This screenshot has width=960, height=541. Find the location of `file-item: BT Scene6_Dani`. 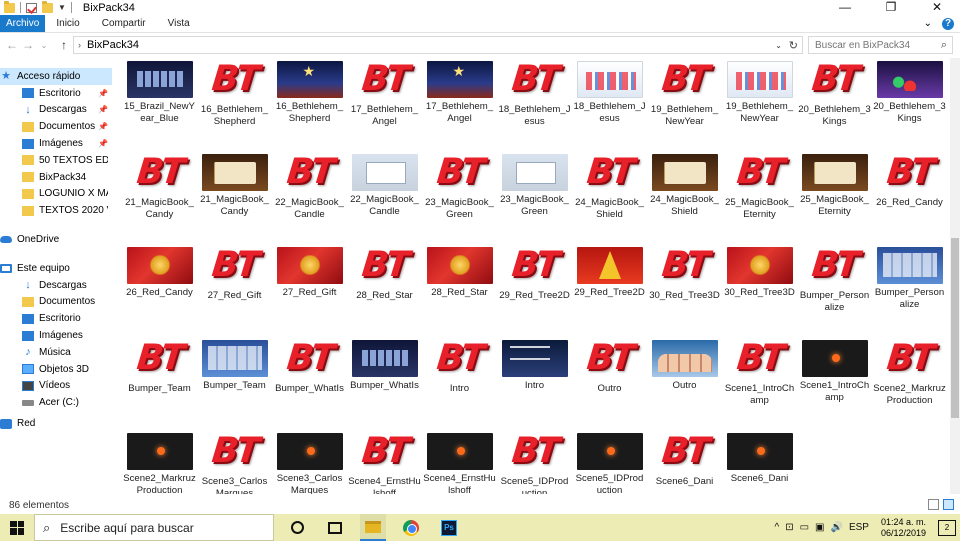

file-item: BT Scene6_Dani is located at coordinates (684, 462).